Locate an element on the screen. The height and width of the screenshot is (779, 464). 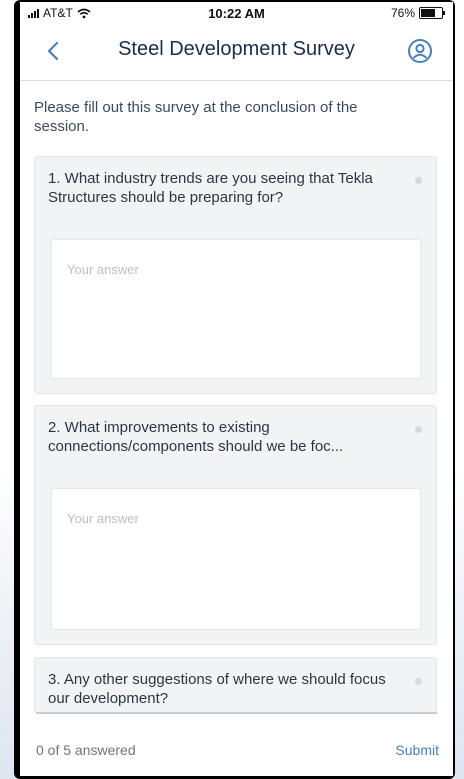
clock: 10:22 AM is located at coordinates (236, 13).